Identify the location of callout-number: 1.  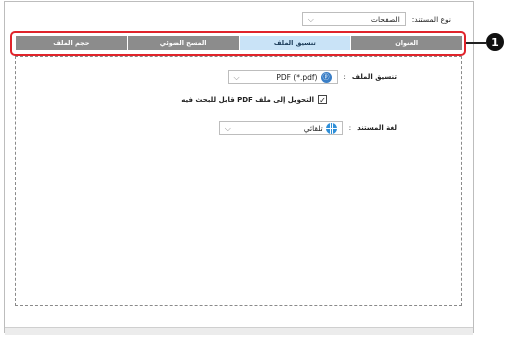
(495, 42).